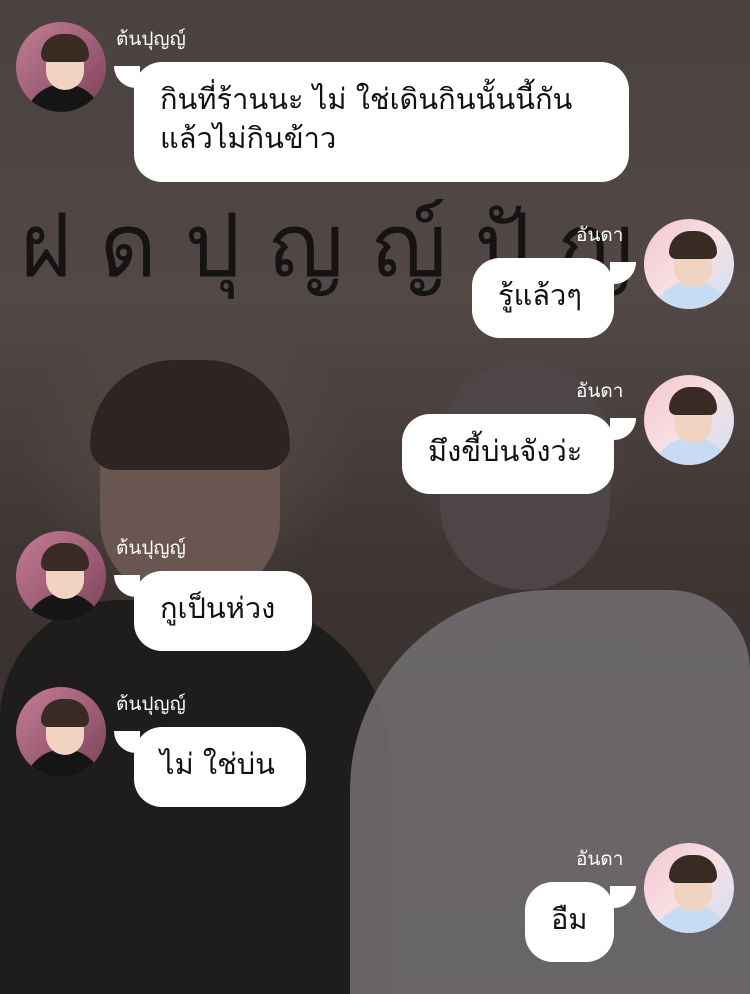  I want to click on message-text-line: แล้วไม่กินข้าว, so click(248, 138).